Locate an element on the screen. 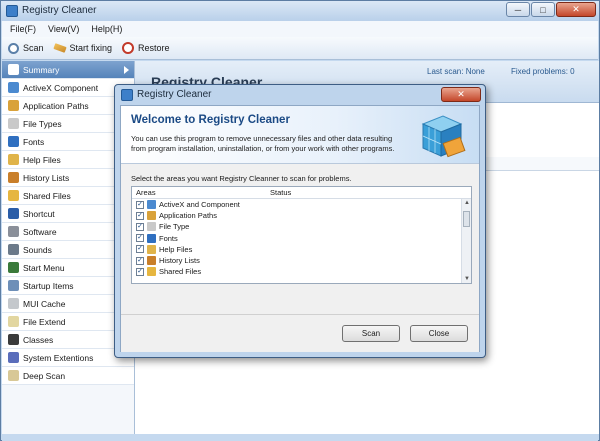 The height and width of the screenshot is (441, 600). list-item: ✓ Shared Files is located at coordinates (301, 271).